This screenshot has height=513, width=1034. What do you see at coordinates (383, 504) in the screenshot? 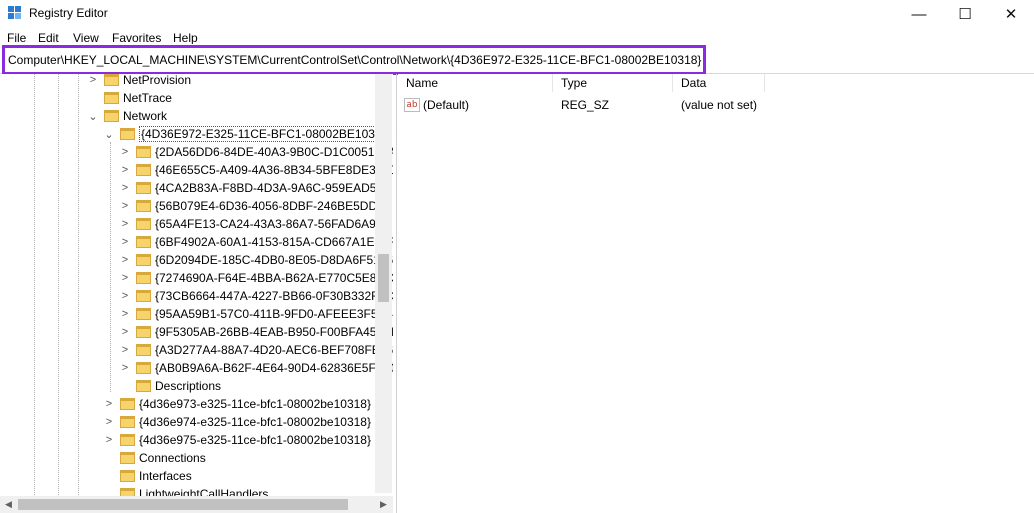
I see `scroll-right-icon: ▶` at bounding box center [383, 504].